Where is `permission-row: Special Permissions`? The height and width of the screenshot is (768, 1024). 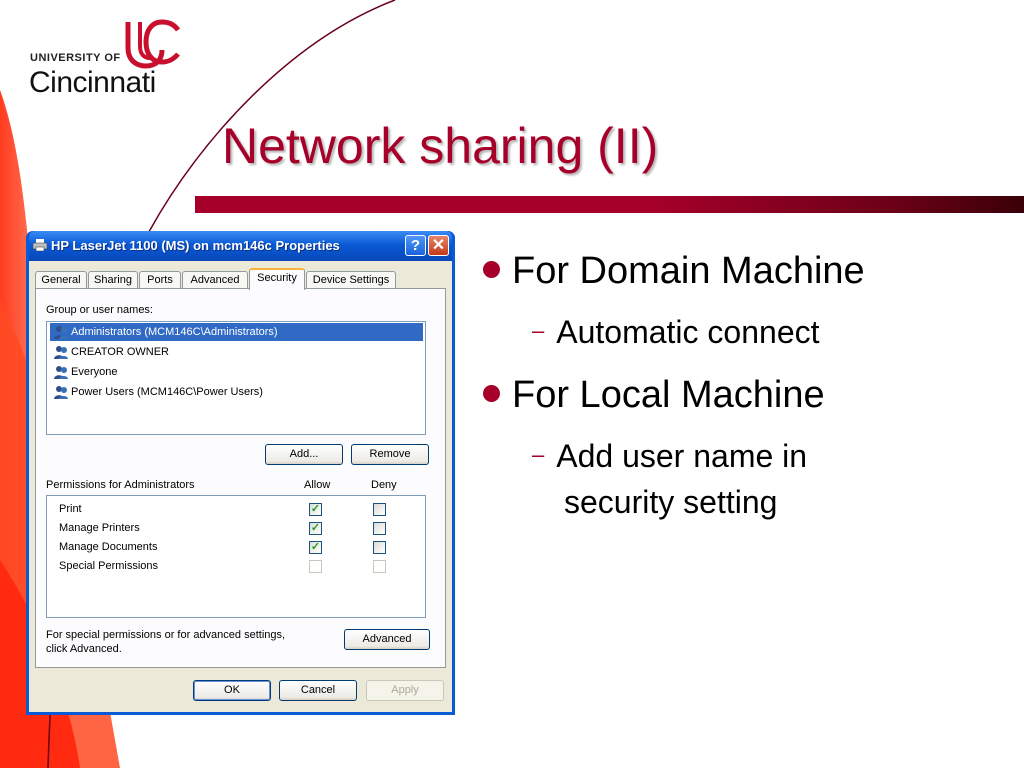
permission-row: Special Permissions is located at coordinates (239, 566).